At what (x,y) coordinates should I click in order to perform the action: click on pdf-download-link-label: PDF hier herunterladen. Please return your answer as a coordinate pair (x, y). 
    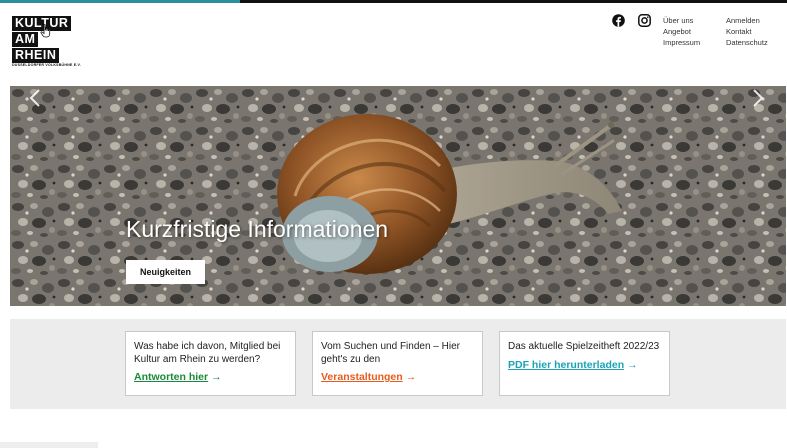
    Looking at the image, I should click on (566, 364).